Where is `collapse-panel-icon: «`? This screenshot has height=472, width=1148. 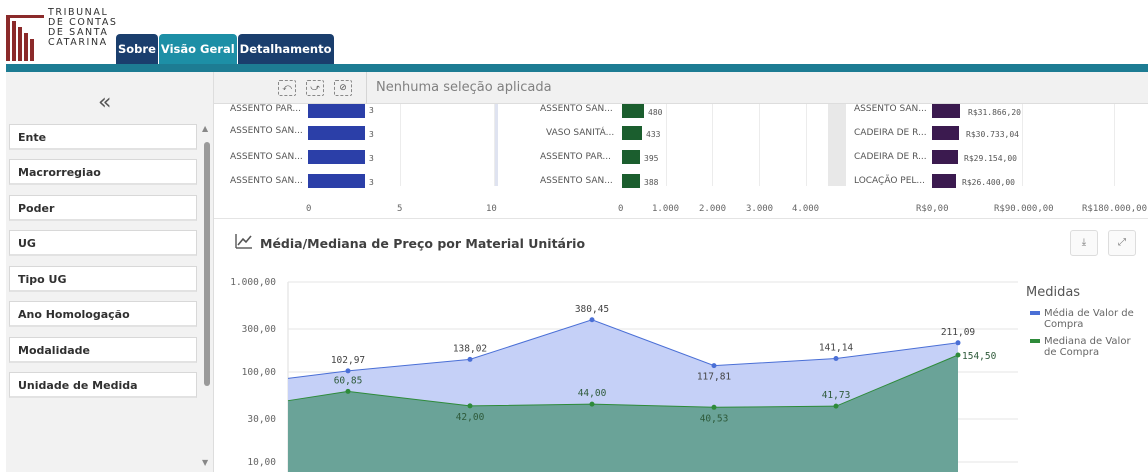 collapse-panel-icon: « is located at coordinates (104, 102).